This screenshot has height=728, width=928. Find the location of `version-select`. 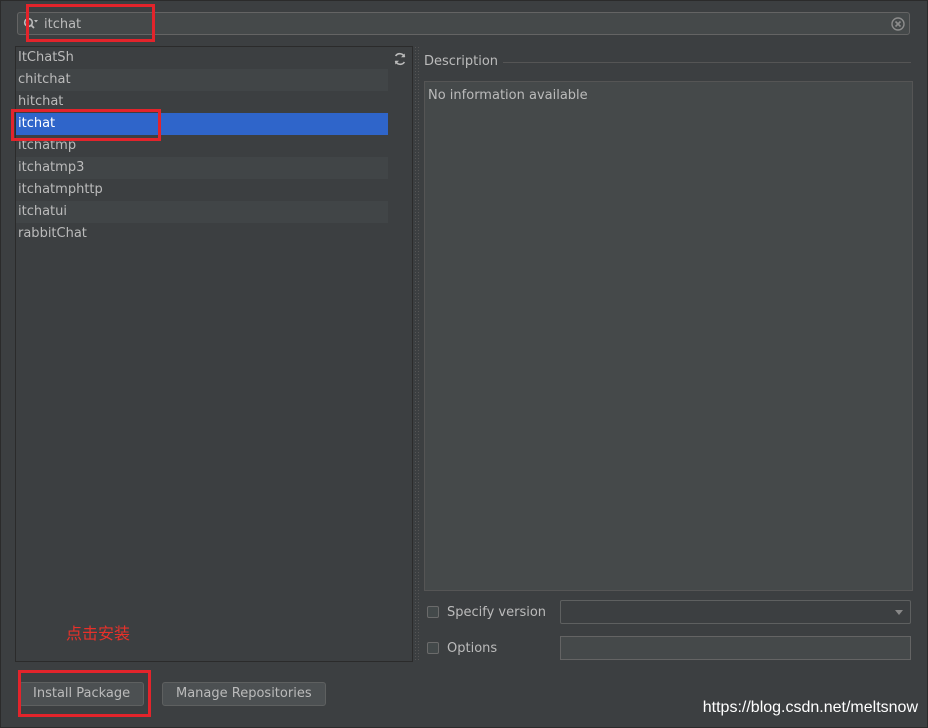

version-select is located at coordinates (735, 612).